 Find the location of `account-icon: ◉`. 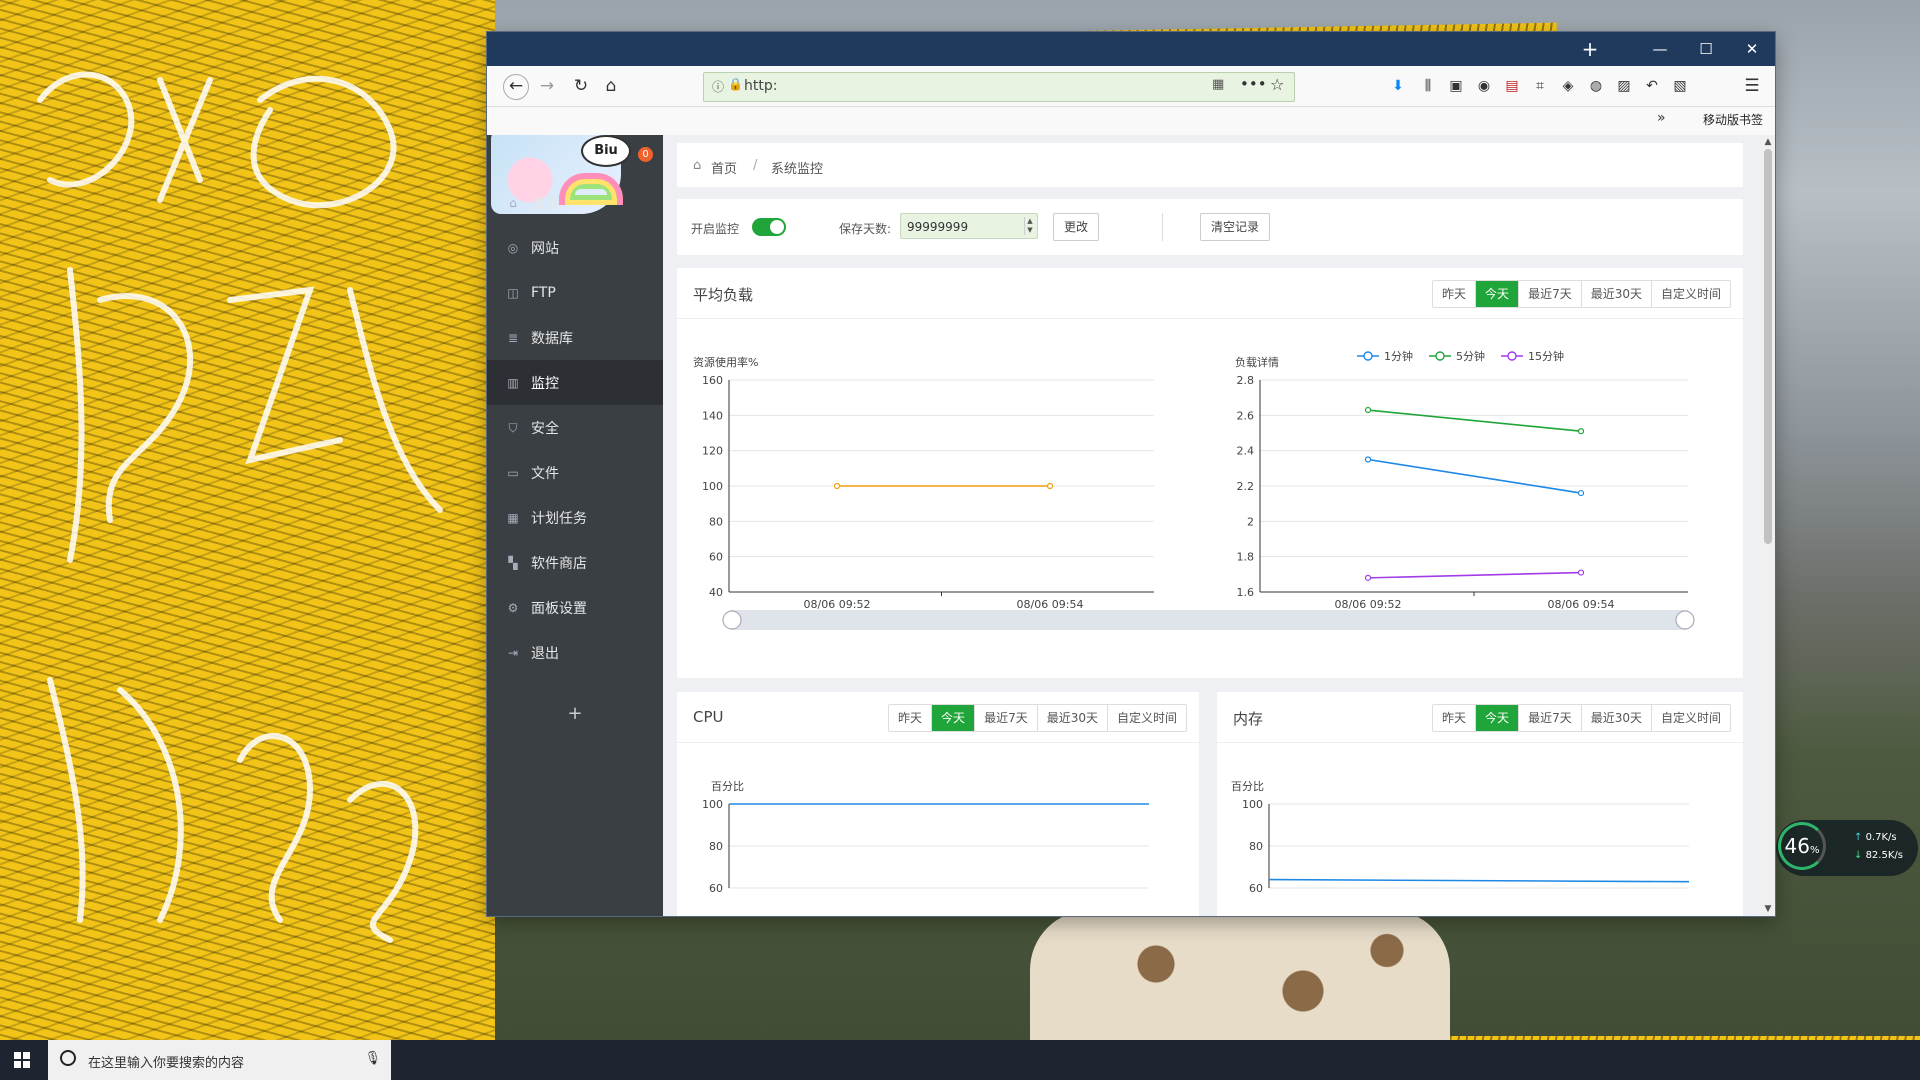

account-icon: ◉ is located at coordinates (1484, 86).